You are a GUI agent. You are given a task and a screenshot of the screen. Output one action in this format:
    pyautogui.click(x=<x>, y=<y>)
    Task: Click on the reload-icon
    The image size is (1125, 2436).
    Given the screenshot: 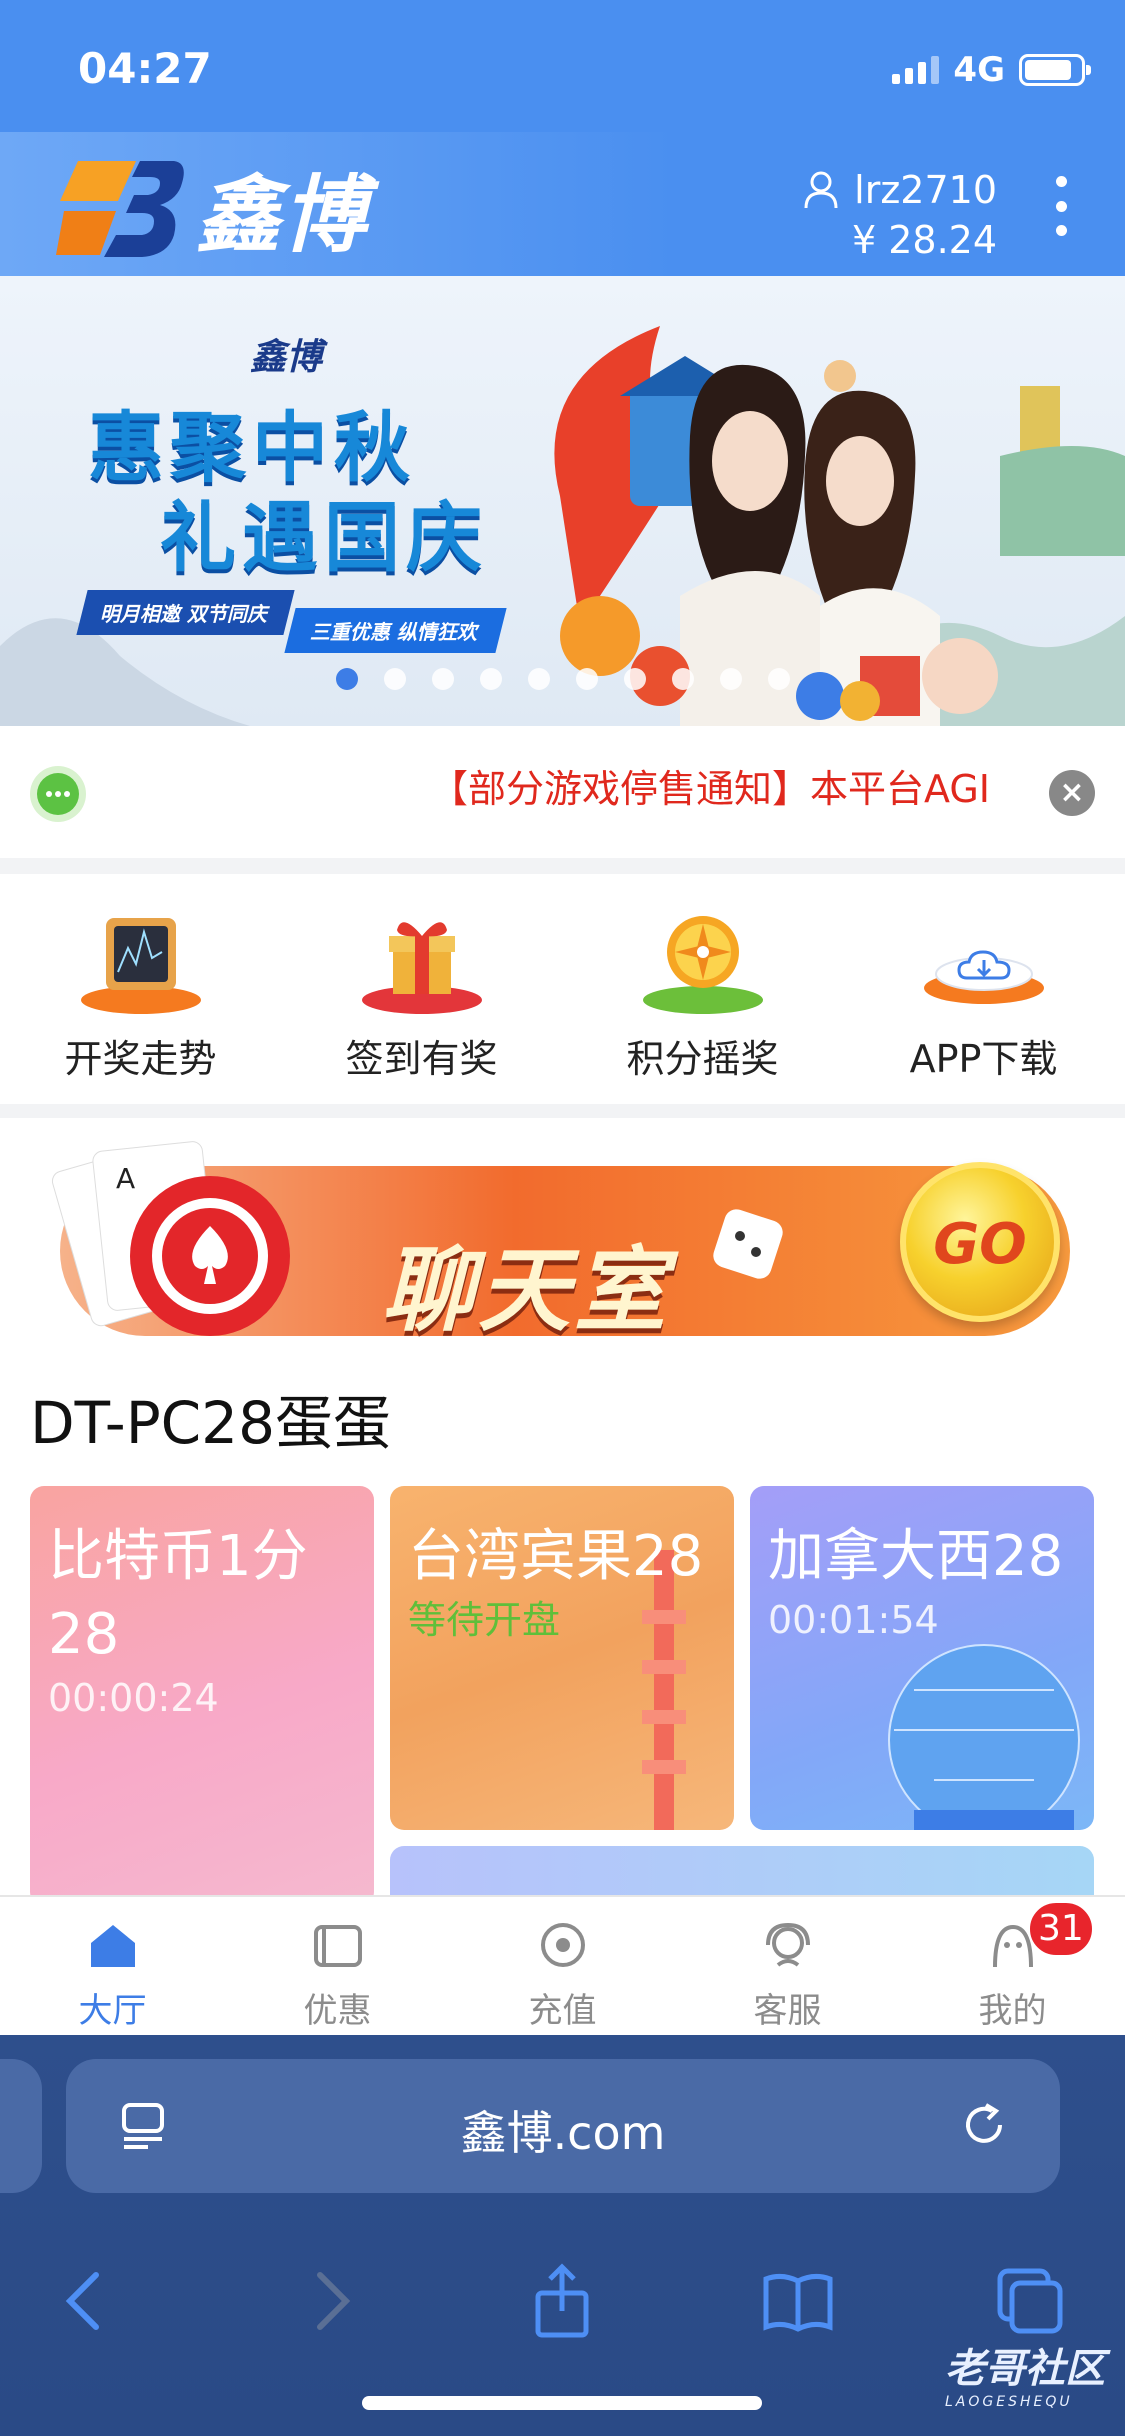 What is the action you would take?
    pyautogui.click(x=984, y=2125)
    